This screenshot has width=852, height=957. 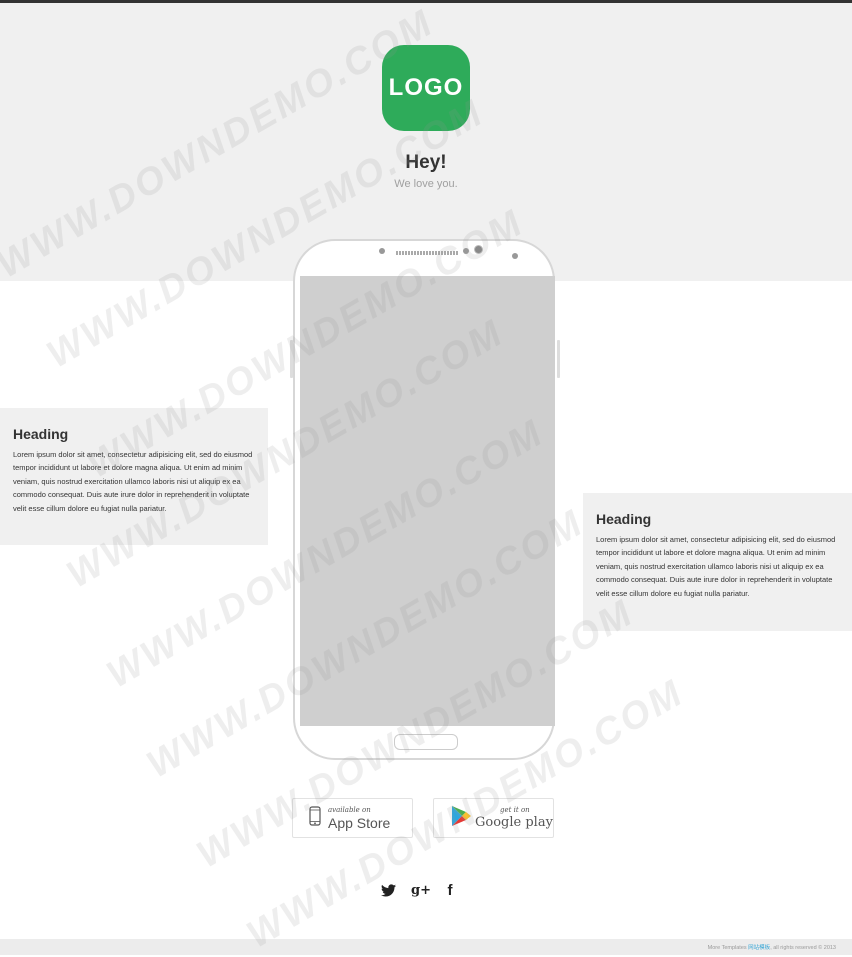 What do you see at coordinates (349, 809) in the screenshot?
I see `app-store-caption: available on` at bounding box center [349, 809].